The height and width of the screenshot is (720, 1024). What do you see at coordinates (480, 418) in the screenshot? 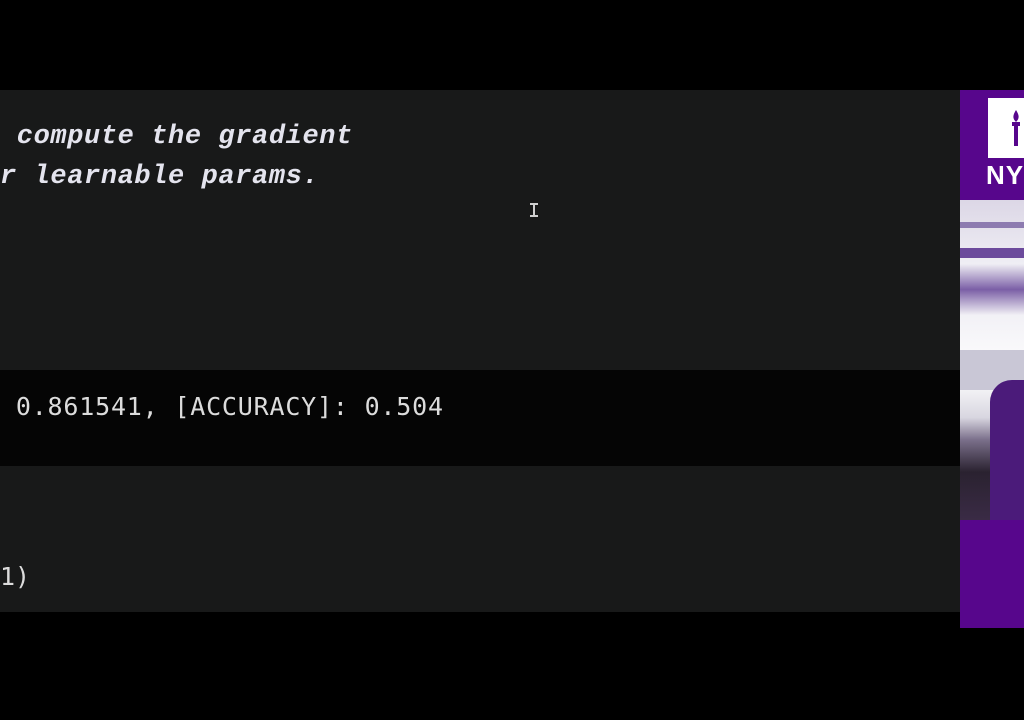
I see `output-cell: 0.861541, [ACCURACY]: 0.504` at bounding box center [480, 418].